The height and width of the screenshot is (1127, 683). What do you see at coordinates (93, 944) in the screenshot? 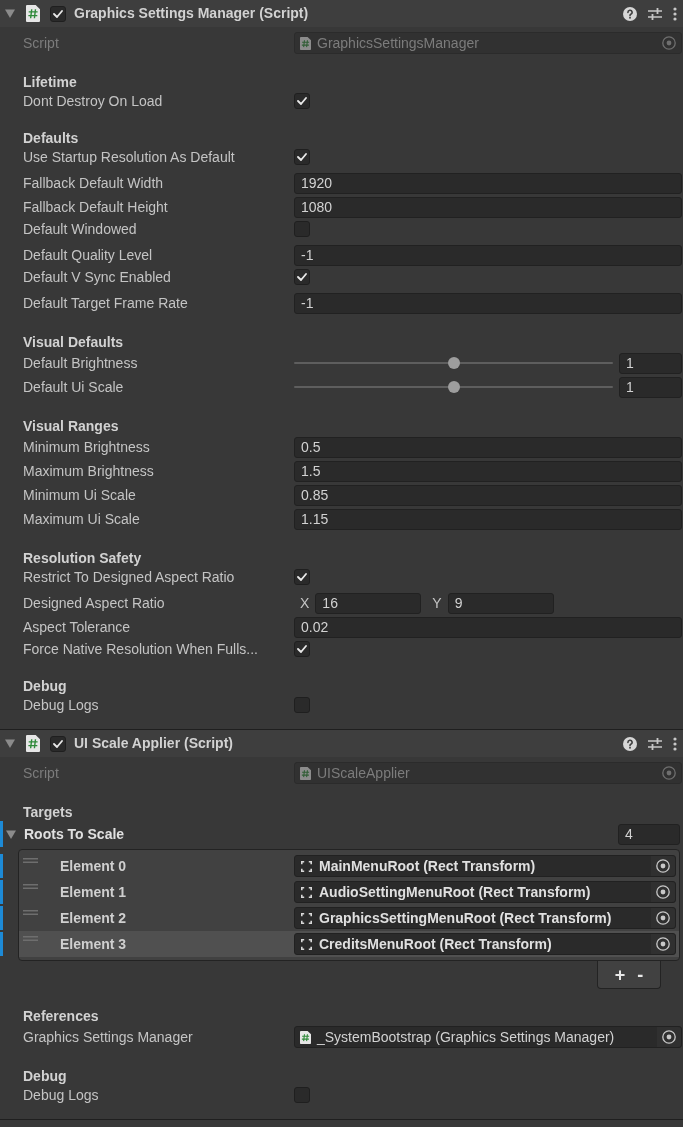
I see `element-label: Element 3` at bounding box center [93, 944].